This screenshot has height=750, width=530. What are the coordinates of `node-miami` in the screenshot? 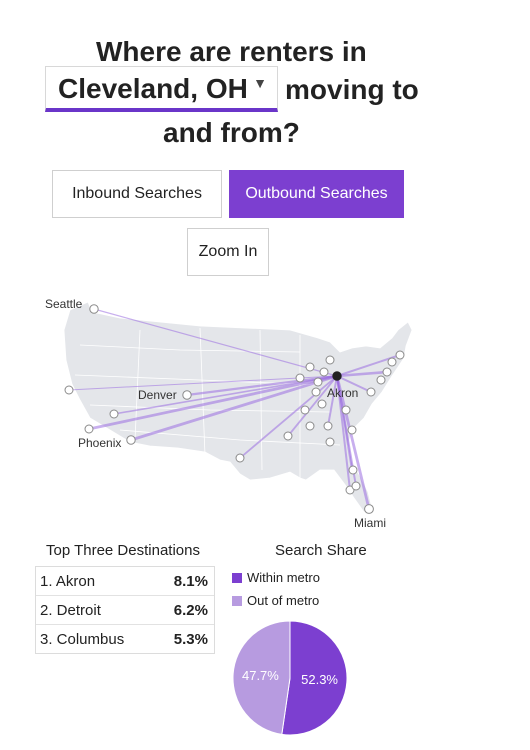 It's located at (369, 509).